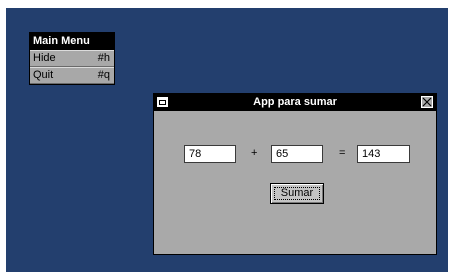 This screenshot has height=278, width=452. I want to click on sumar-button: Sumar, so click(297, 193).